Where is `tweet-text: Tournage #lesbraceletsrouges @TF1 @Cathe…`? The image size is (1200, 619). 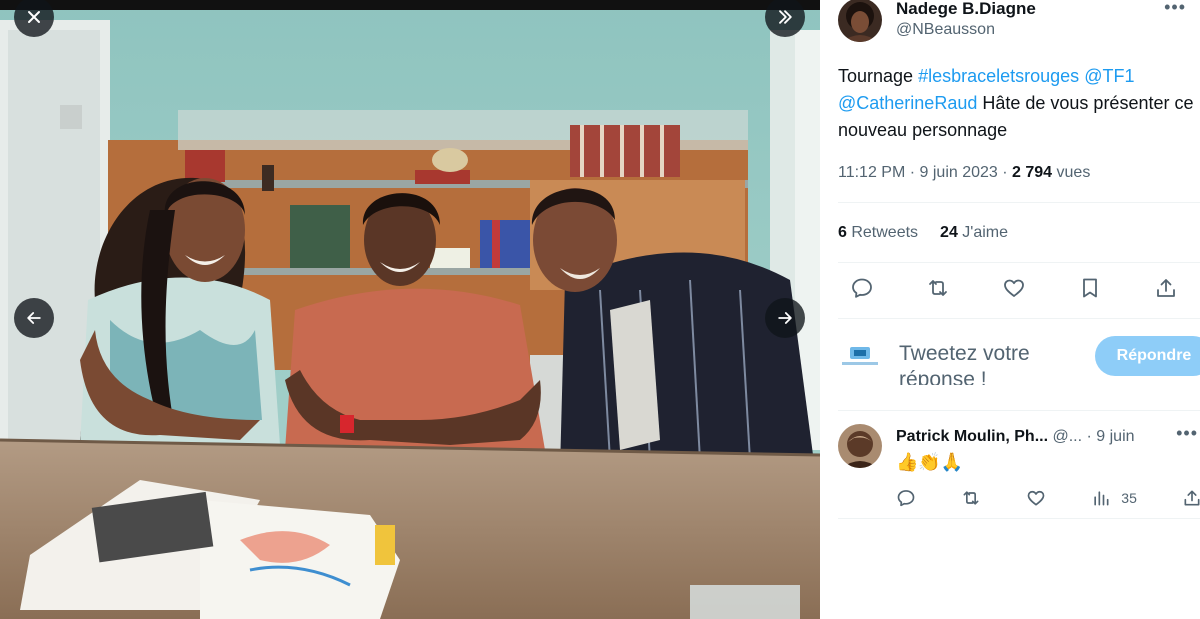 tweet-text: Tournage #lesbraceletsrouges @TF1 @Cathe… is located at coordinates (1018, 103).